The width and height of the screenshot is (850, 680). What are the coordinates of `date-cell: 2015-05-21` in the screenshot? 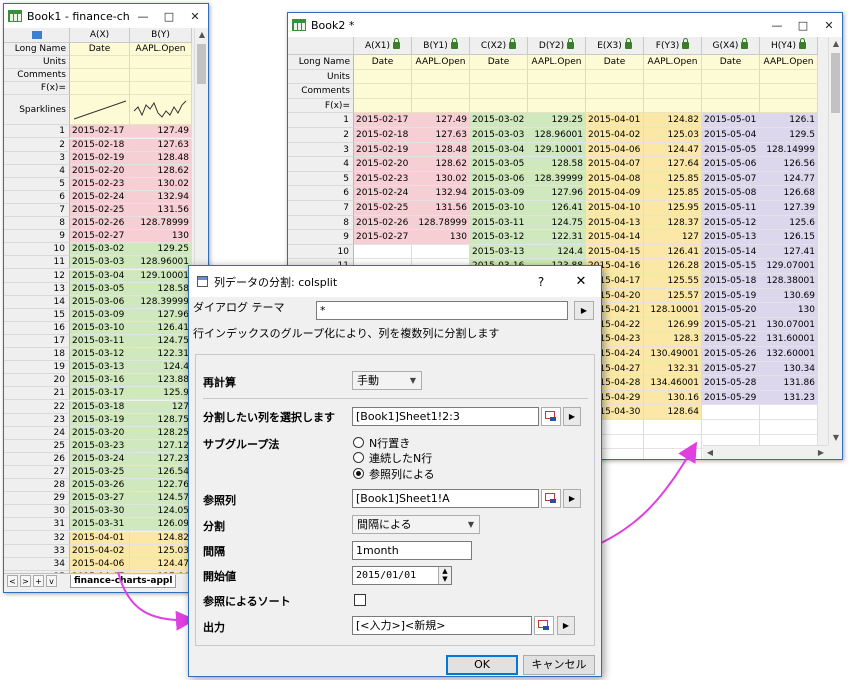 It's located at (731, 325).